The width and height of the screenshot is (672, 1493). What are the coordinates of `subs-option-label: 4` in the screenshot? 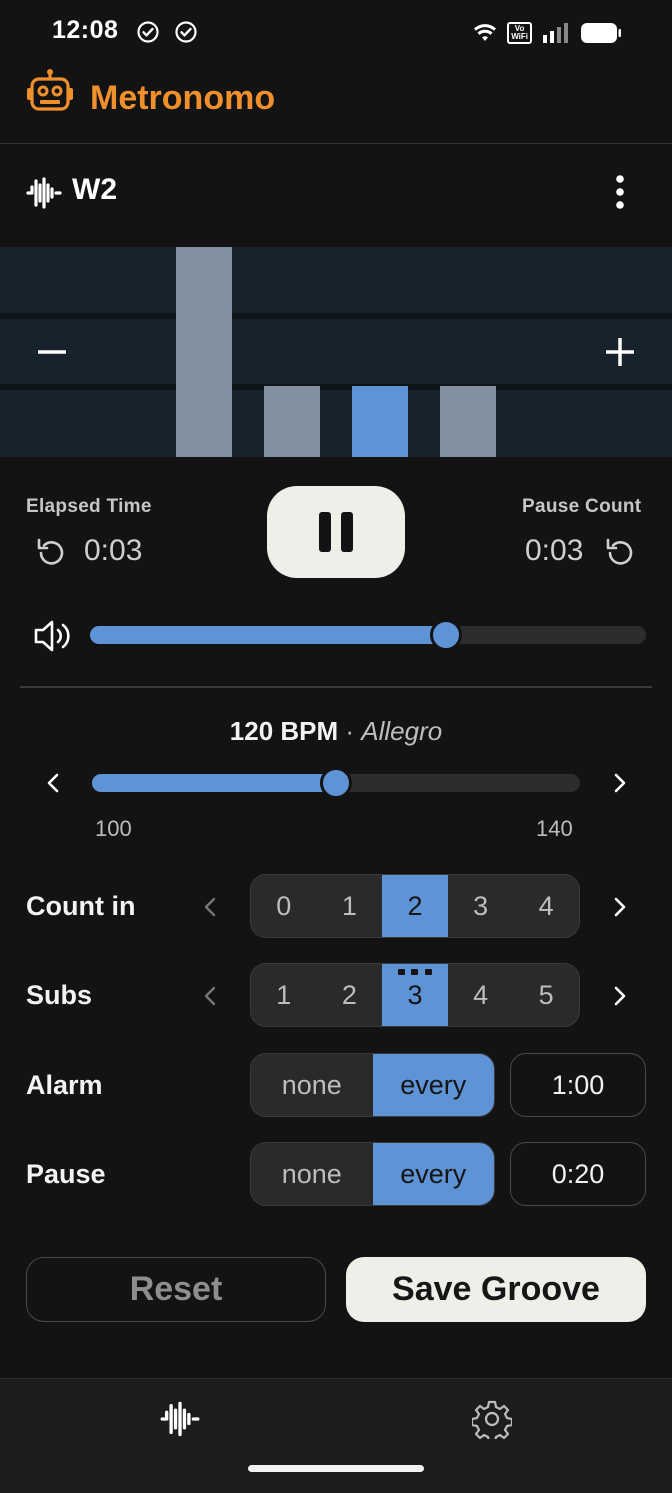 It's located at (481, 994).